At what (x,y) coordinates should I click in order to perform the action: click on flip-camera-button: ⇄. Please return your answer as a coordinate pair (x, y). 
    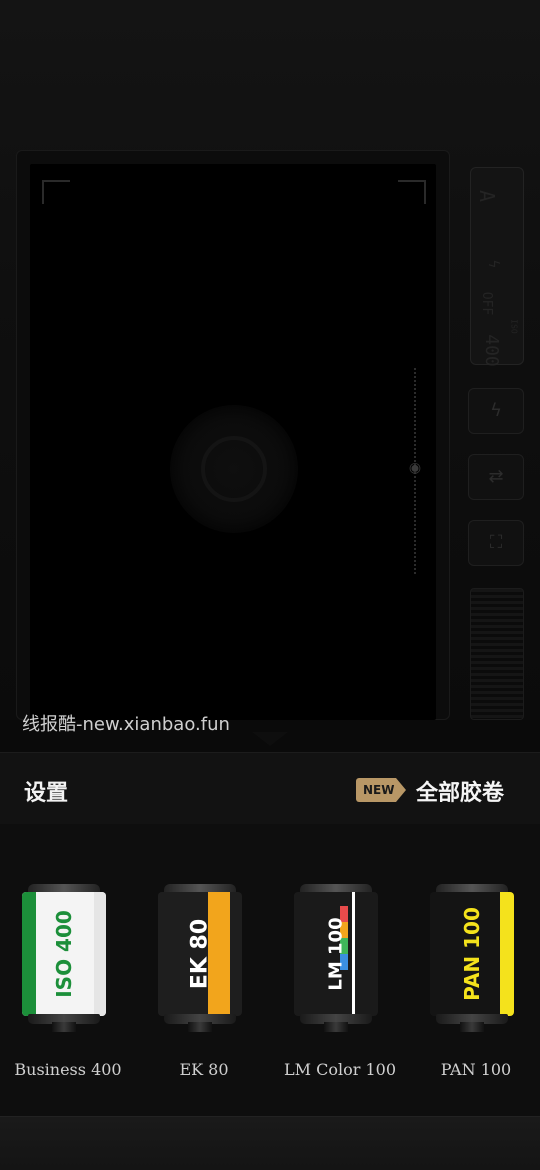
    Looking at the image, I should click on (496, 477).